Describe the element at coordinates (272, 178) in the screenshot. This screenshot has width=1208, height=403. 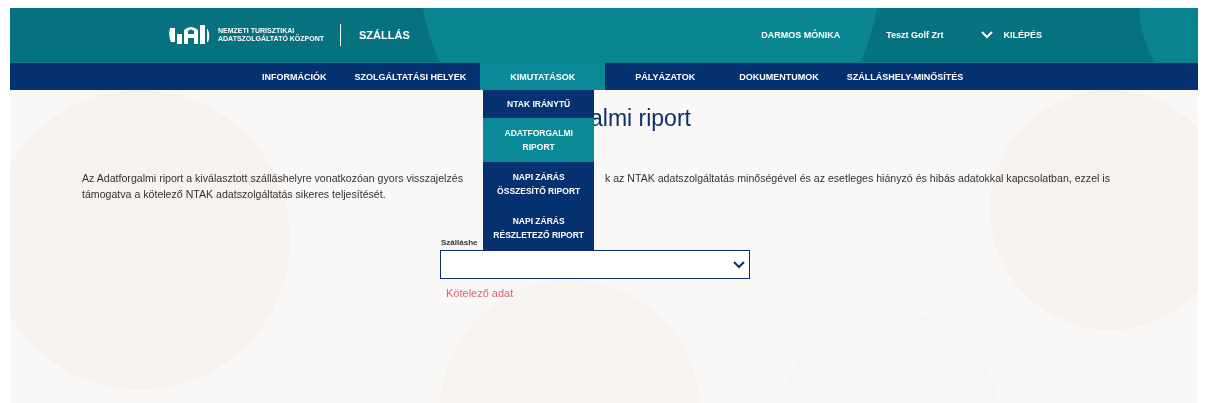
I see `intro-text: Az Adatforgalmi riport a kiválasztott szálláshelyre vonatkozóan gyors visszajelzés` at that location.